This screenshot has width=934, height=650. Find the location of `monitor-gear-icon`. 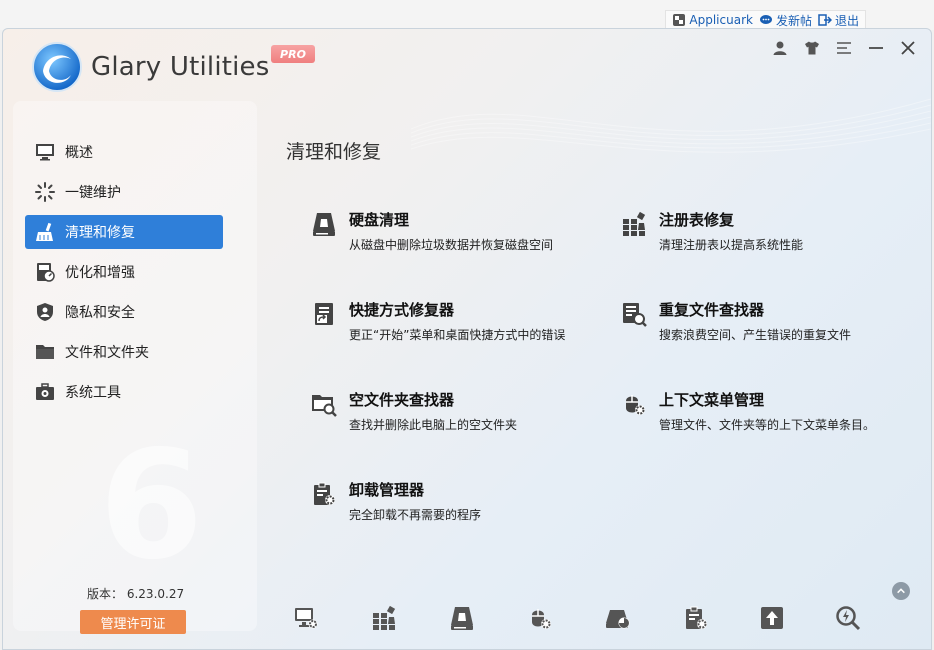

monitor-gear-icon is located at coordinates (306, 618).